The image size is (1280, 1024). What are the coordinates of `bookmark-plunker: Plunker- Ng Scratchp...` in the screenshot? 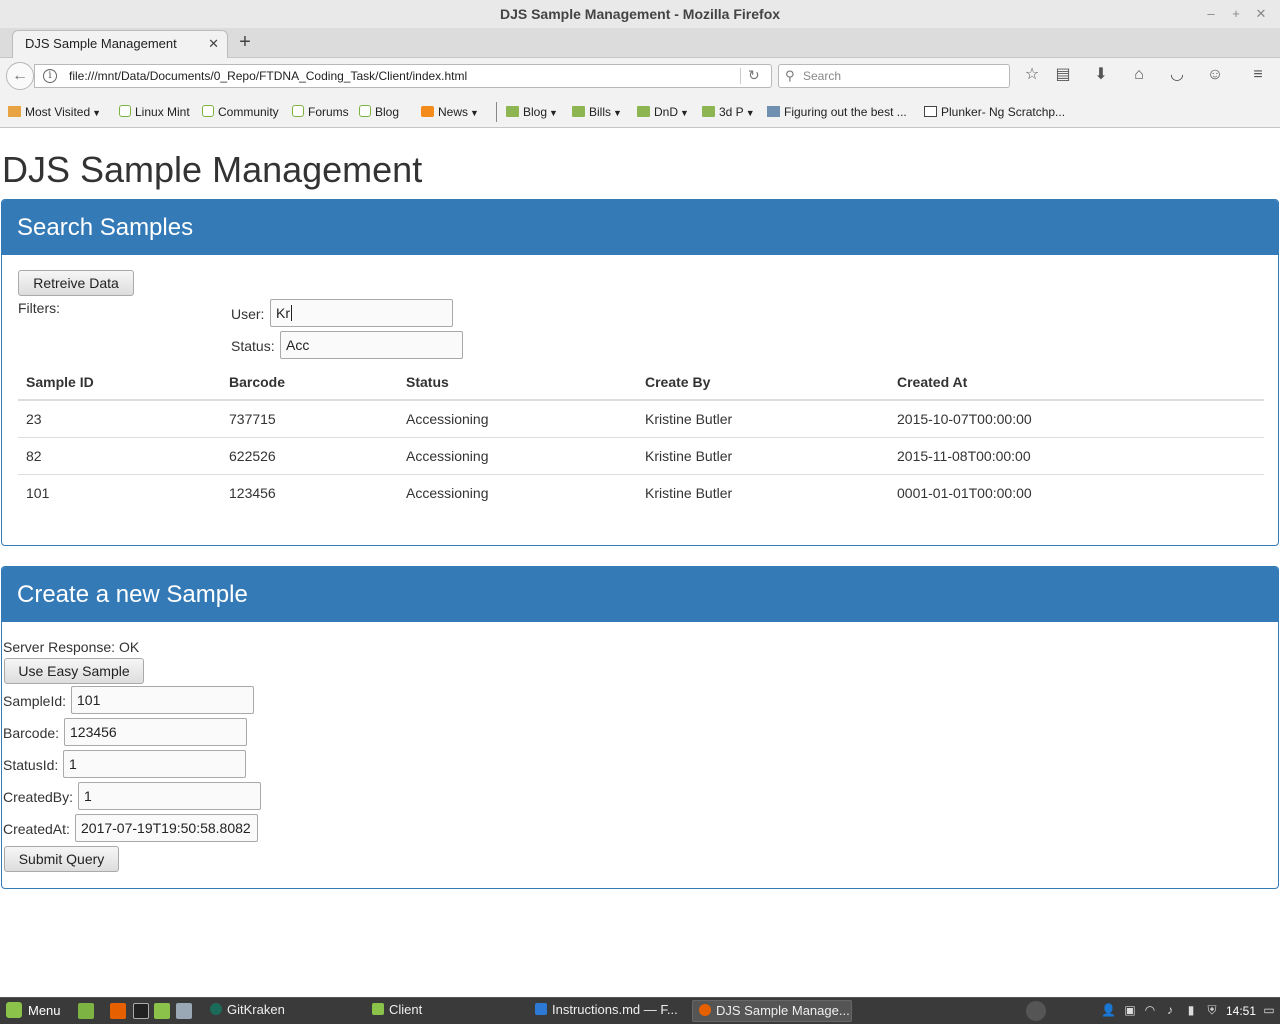 It's located at (994, 112).